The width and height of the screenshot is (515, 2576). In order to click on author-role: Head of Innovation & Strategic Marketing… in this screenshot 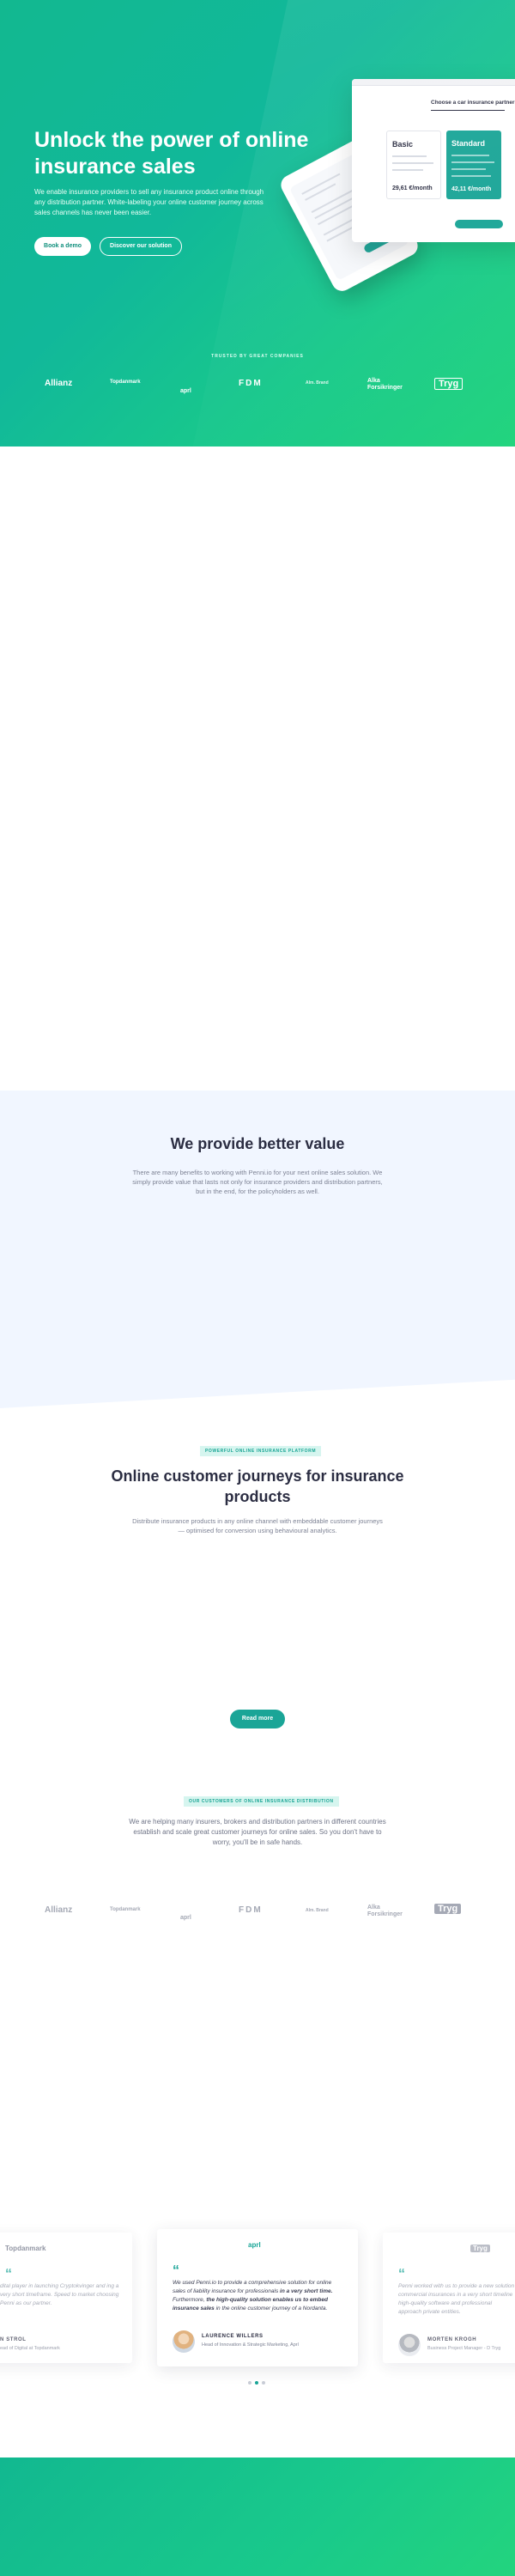, I will do `click(250, 2345)`.